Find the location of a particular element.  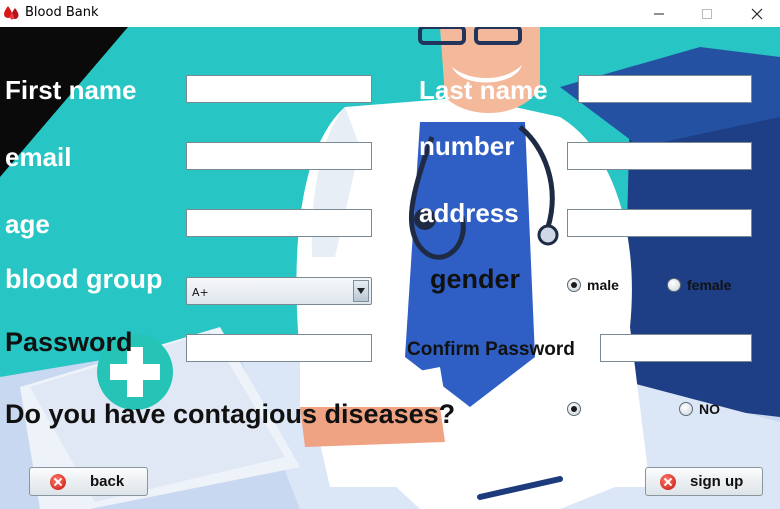

first-name-field is located at coordinates (279, 89).